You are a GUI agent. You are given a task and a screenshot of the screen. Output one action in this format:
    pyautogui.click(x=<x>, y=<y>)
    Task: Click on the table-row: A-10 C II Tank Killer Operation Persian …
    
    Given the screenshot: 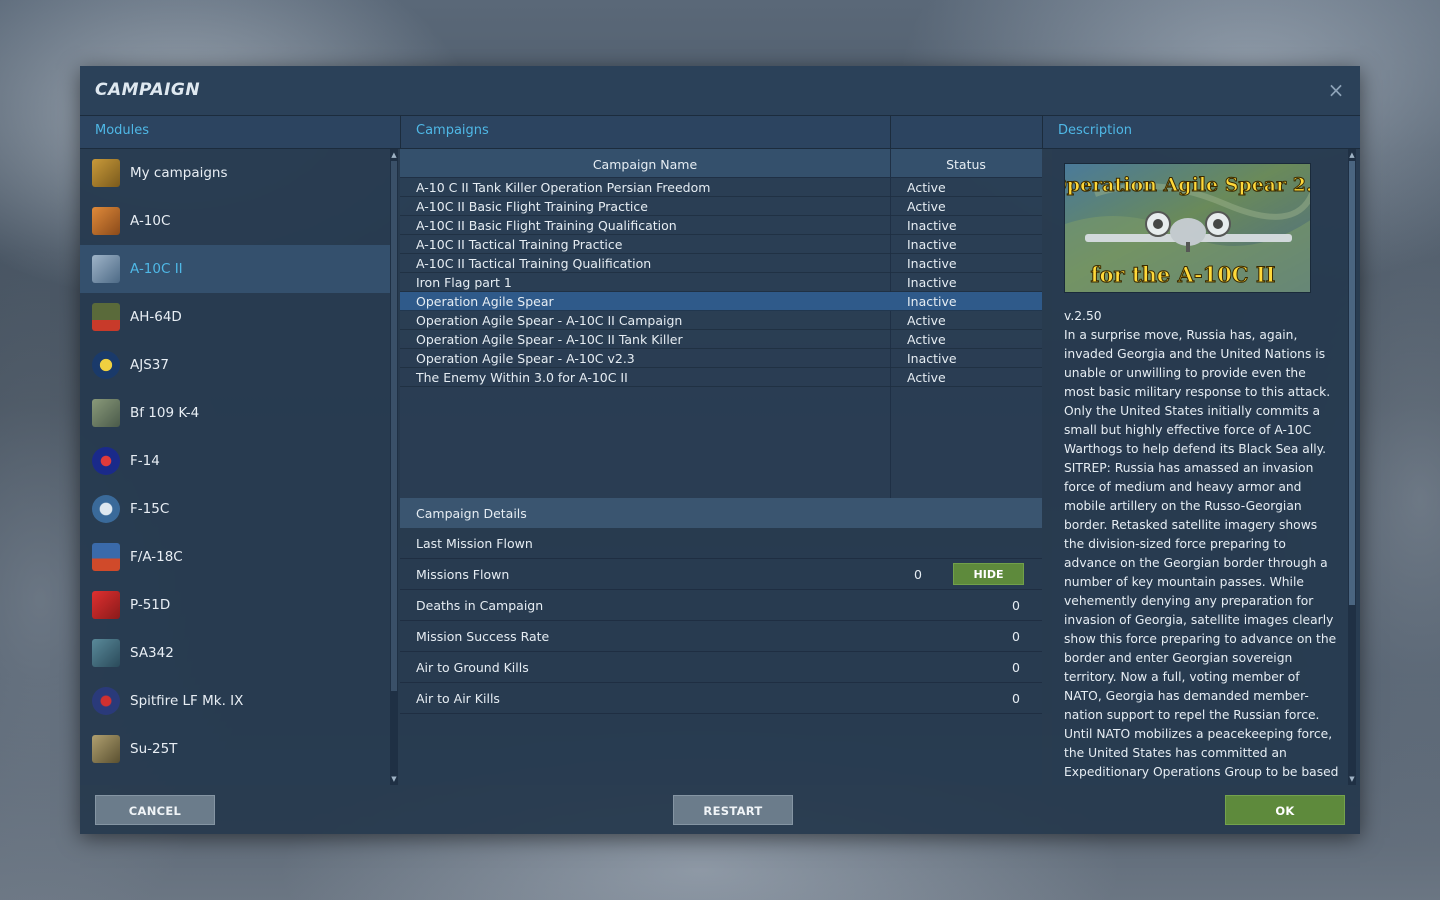 What is the action you would take?
    pyautogui.click(x=721, y=187)
    